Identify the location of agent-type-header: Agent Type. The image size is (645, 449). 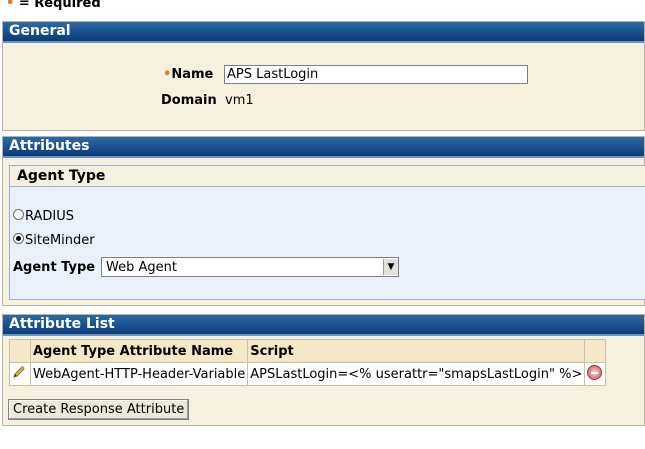
(327, 176).